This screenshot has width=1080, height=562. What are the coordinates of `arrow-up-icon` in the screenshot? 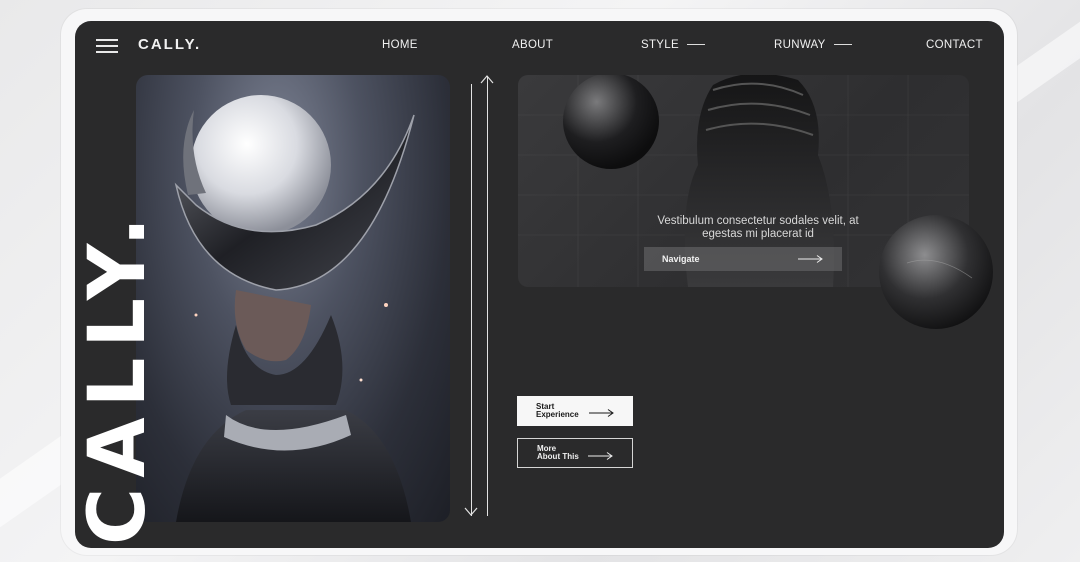 It's located at (487, 79).